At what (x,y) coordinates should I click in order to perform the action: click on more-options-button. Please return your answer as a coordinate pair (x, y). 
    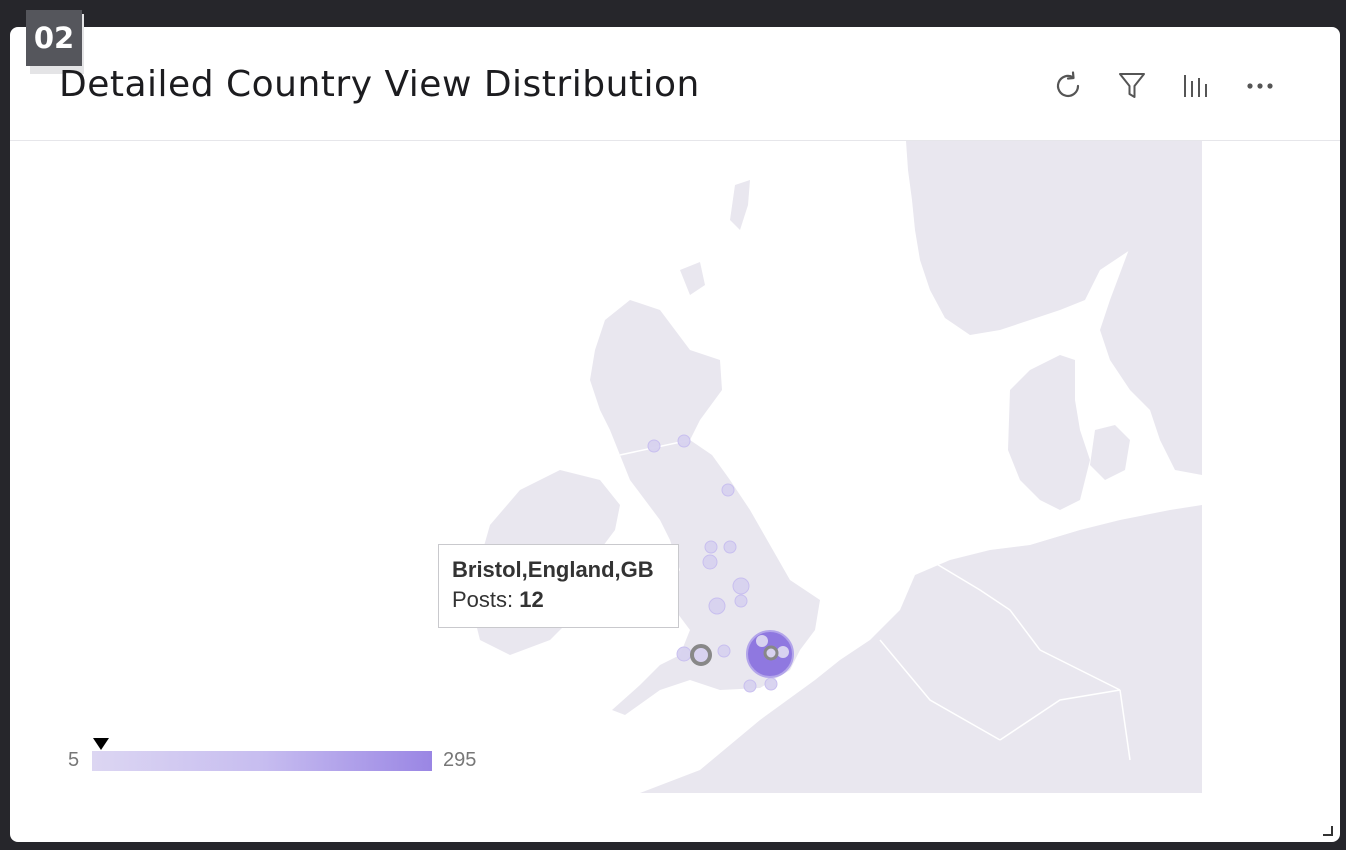
    Looking at the image, I should click on (1260, 86).